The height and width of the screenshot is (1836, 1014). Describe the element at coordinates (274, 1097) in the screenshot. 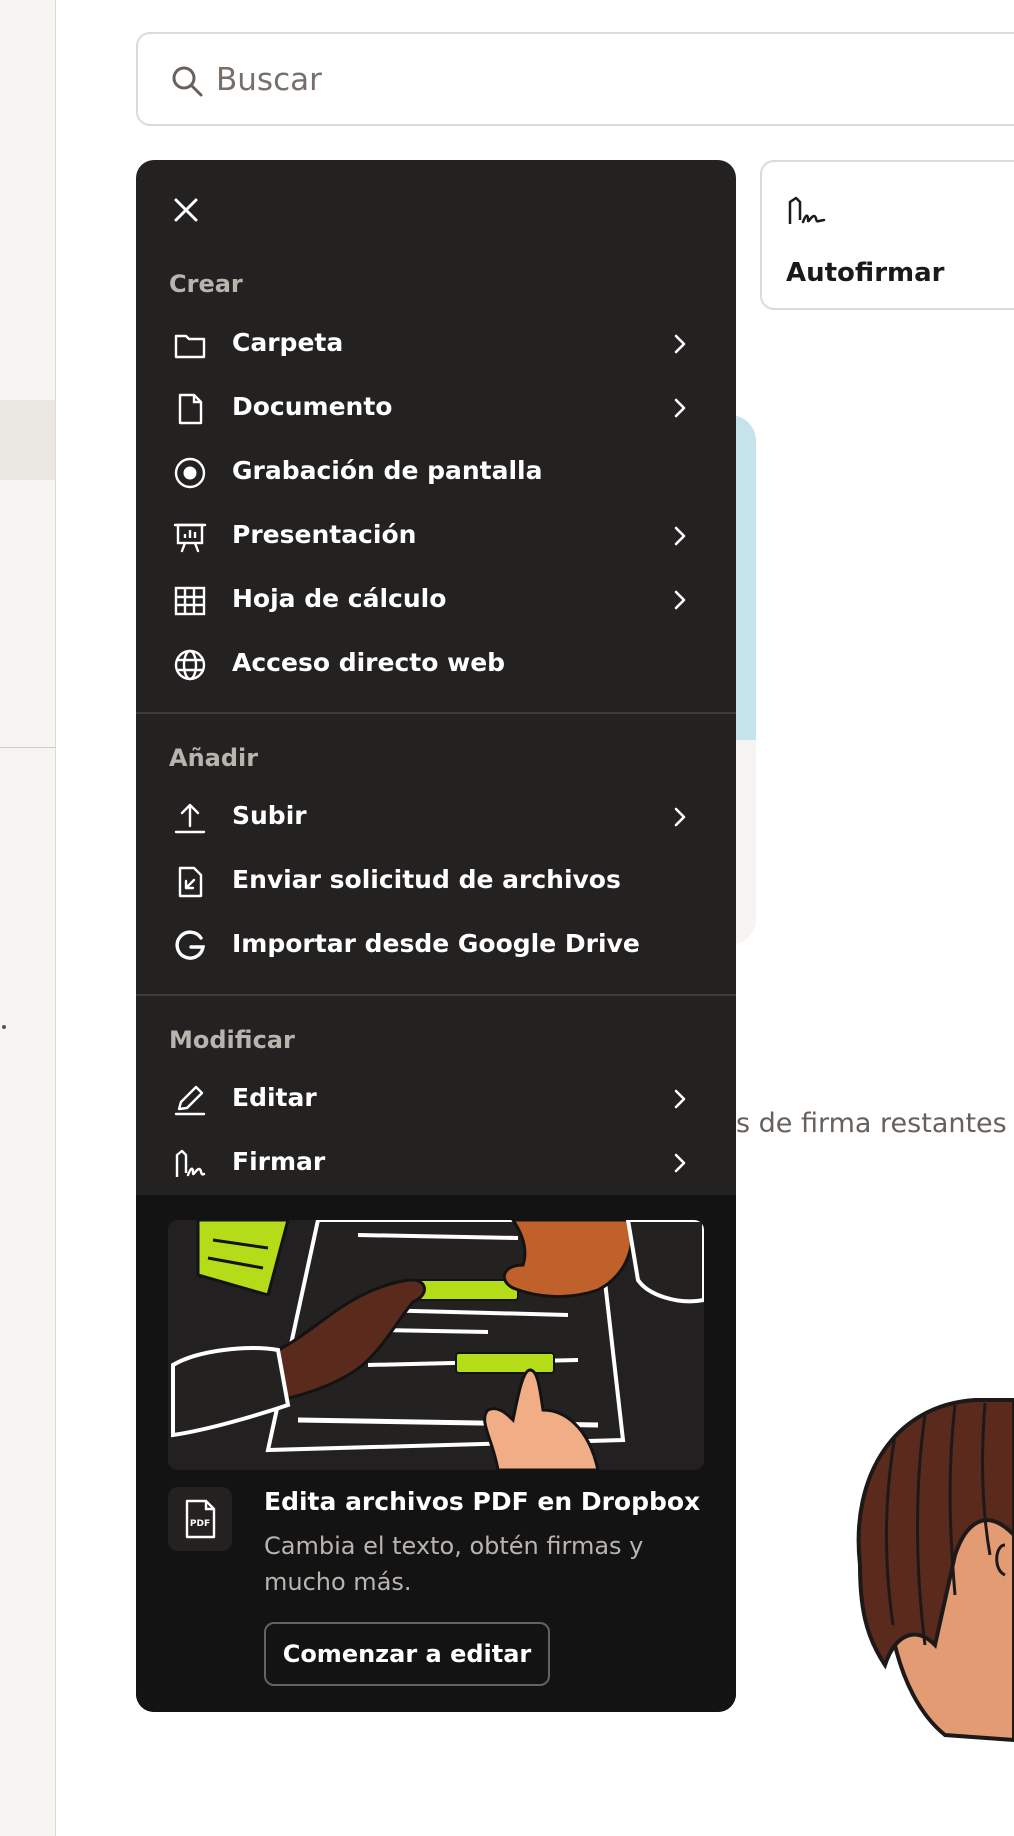

I see `menu-item-label: Editar` at that location.